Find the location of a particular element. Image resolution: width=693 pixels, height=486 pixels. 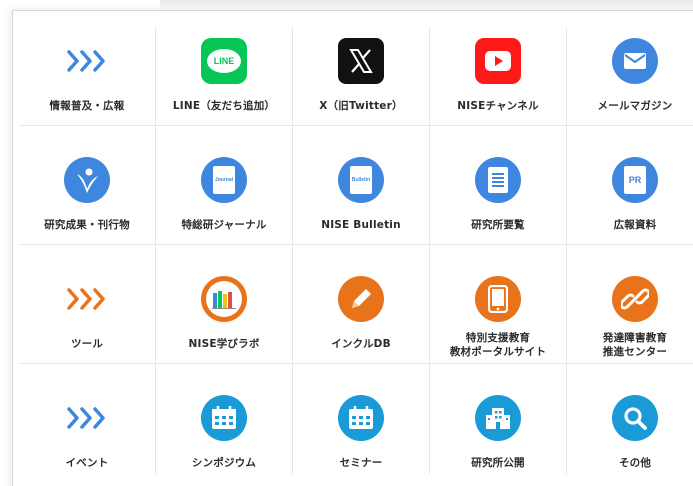

item-label: インクルDB is located at coordinates (361, 344).